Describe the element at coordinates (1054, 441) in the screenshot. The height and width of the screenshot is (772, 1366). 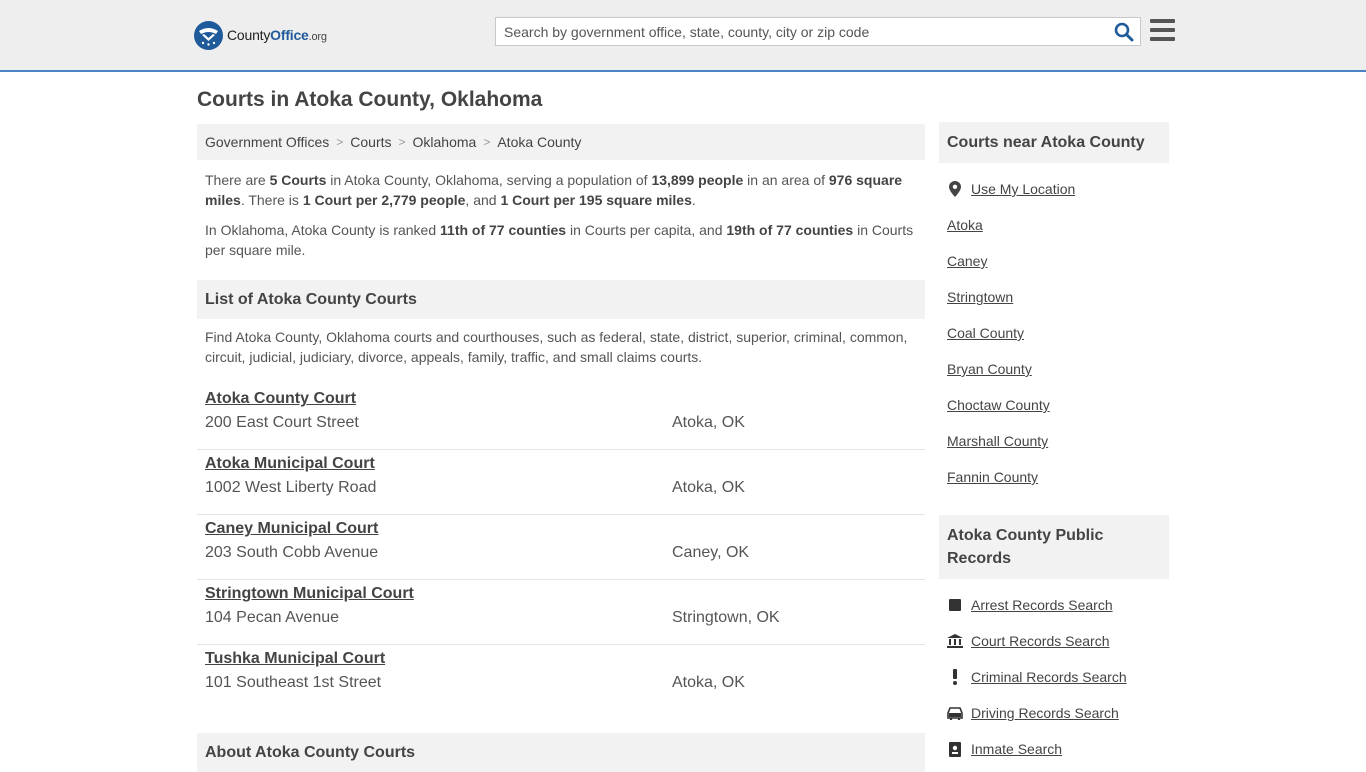
I see `nearby-item: Marshall County` at that location.